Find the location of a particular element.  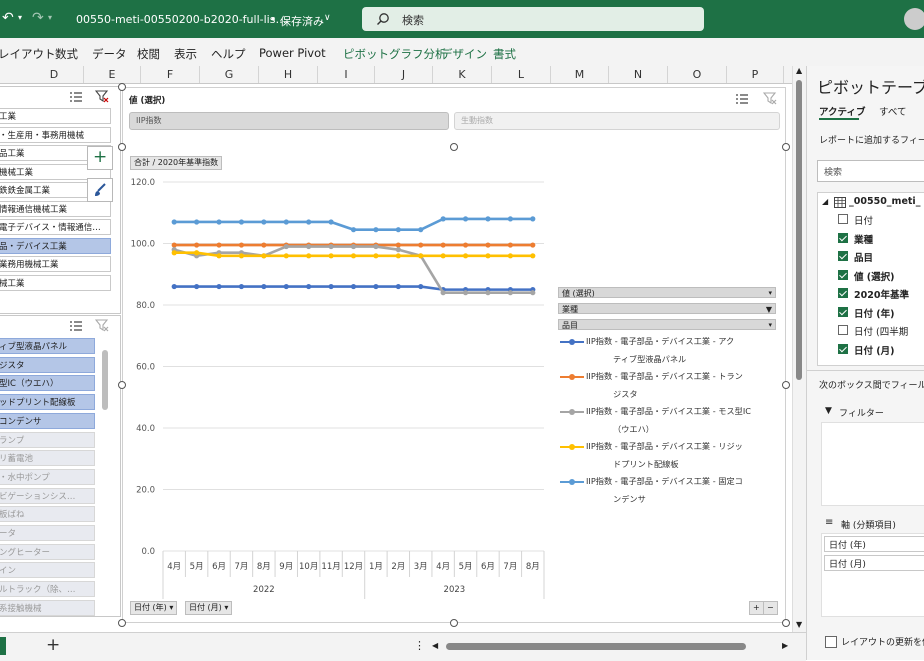

slicer-item-button: ジスタ is located at coordinates (47, 364).